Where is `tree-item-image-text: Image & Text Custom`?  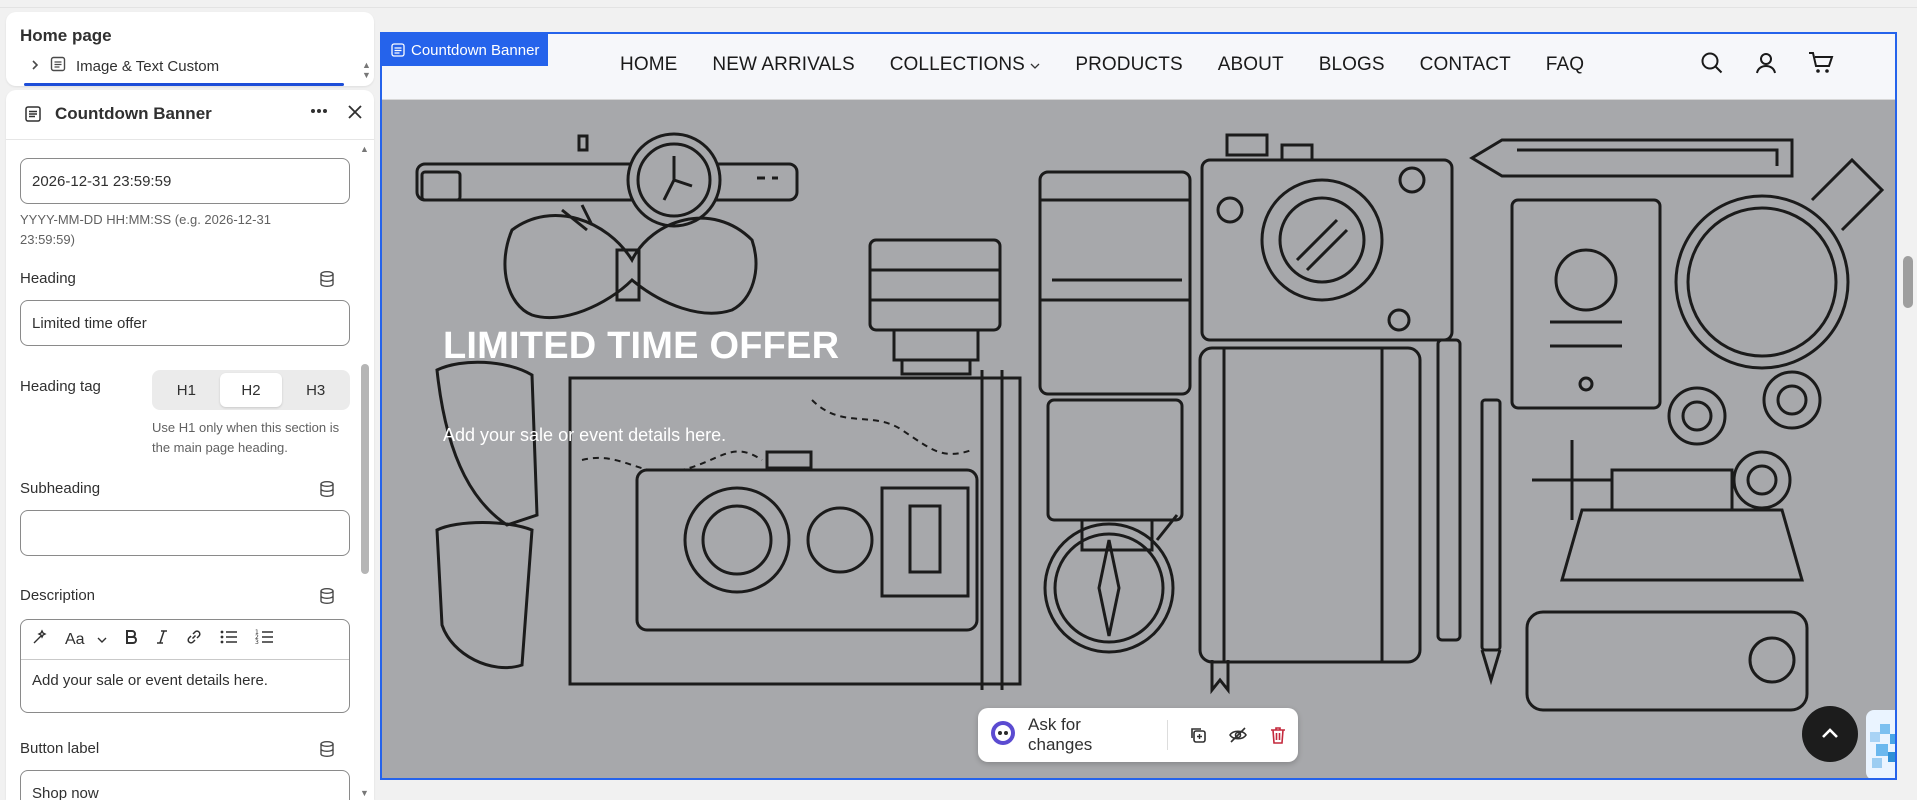
tree-item-image-text: Image & Text Custom is located at coordinates (124, 66).